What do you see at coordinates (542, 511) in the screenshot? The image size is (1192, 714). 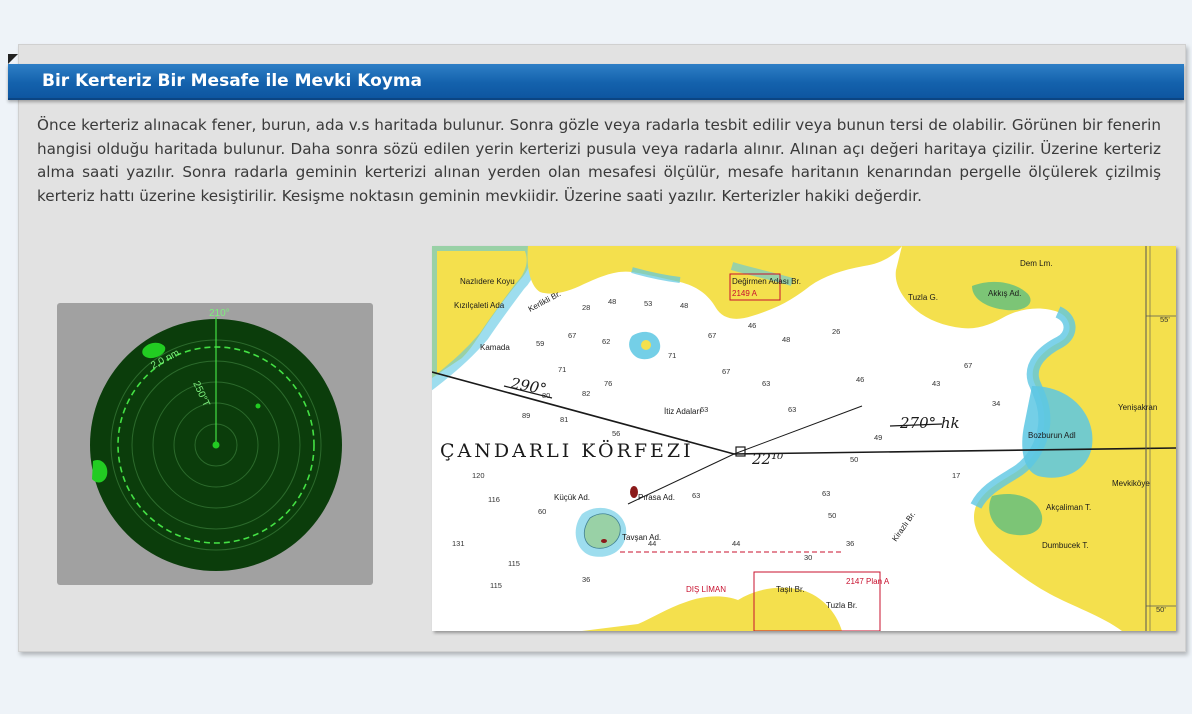 I see `svg-text: 60` at bounding box center [542, 511].